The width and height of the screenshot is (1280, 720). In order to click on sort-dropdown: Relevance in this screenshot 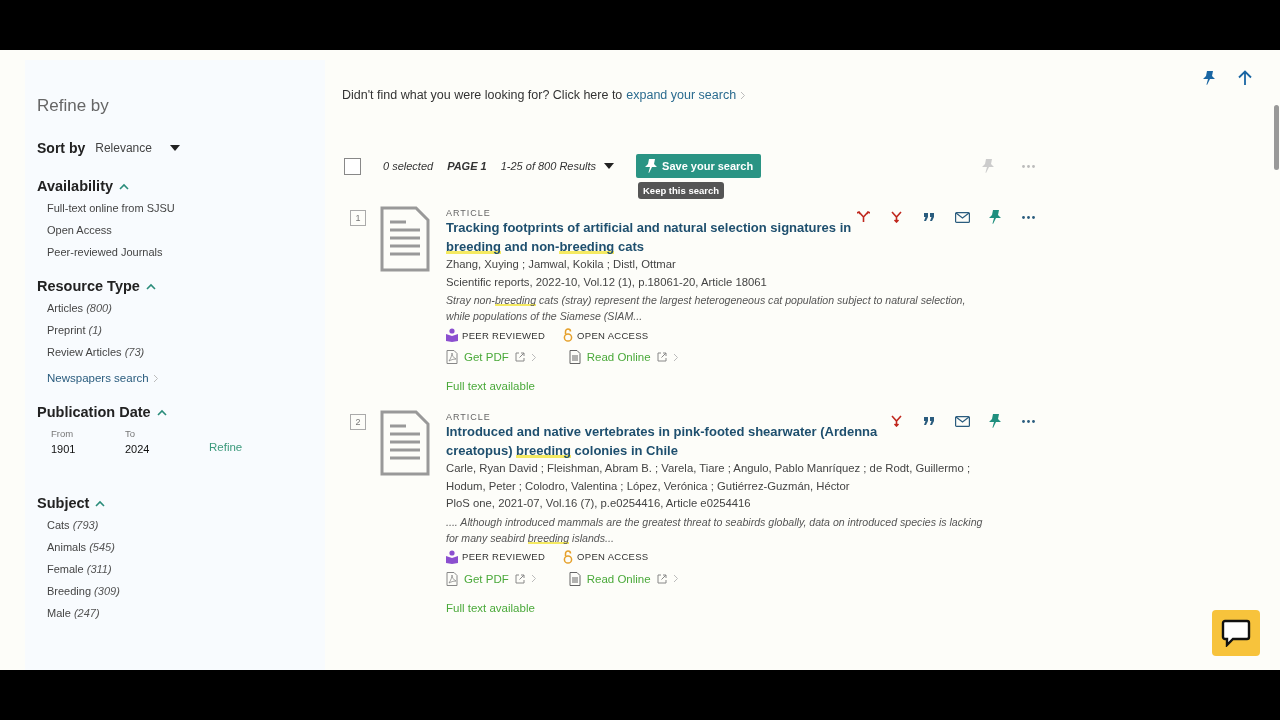, I will do `click(137, 148)`.